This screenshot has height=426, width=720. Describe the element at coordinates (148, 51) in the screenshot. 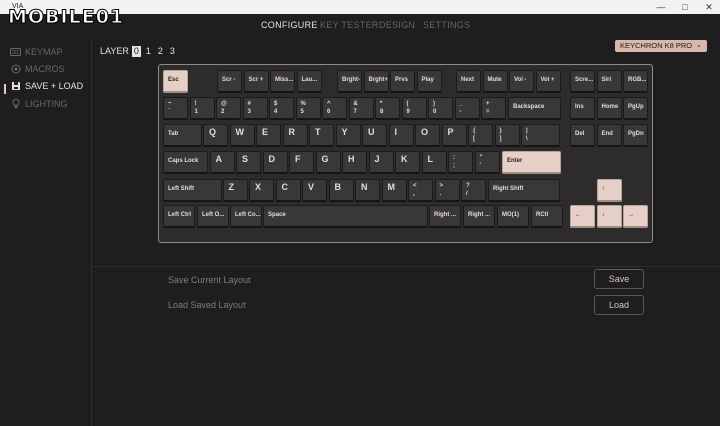

I see `layer-option-1: 1` at that location.